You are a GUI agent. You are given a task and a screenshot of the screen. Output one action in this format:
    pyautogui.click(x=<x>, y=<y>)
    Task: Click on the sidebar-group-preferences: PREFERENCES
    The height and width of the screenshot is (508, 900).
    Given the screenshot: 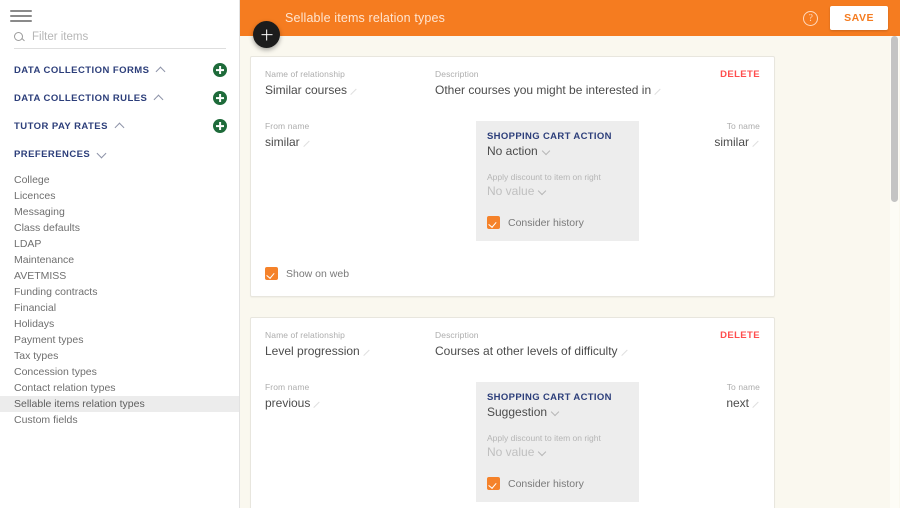 What is the action you would take?
    pyautogui.click(x=119, y=154)
    